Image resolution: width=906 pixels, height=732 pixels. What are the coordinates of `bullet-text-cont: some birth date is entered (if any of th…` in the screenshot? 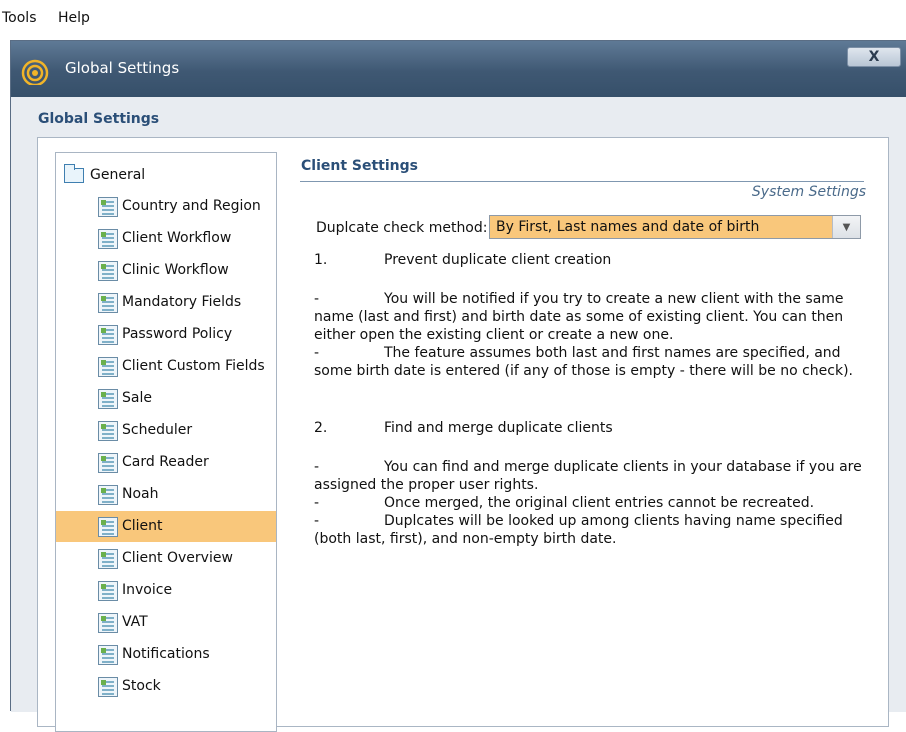 It's located at (583, 371).